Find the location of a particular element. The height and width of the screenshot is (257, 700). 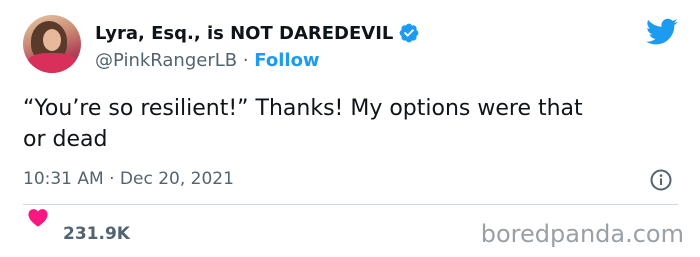

author-handle-row: @PinkRangerLB · Follow is located at coordinates (207, 60).